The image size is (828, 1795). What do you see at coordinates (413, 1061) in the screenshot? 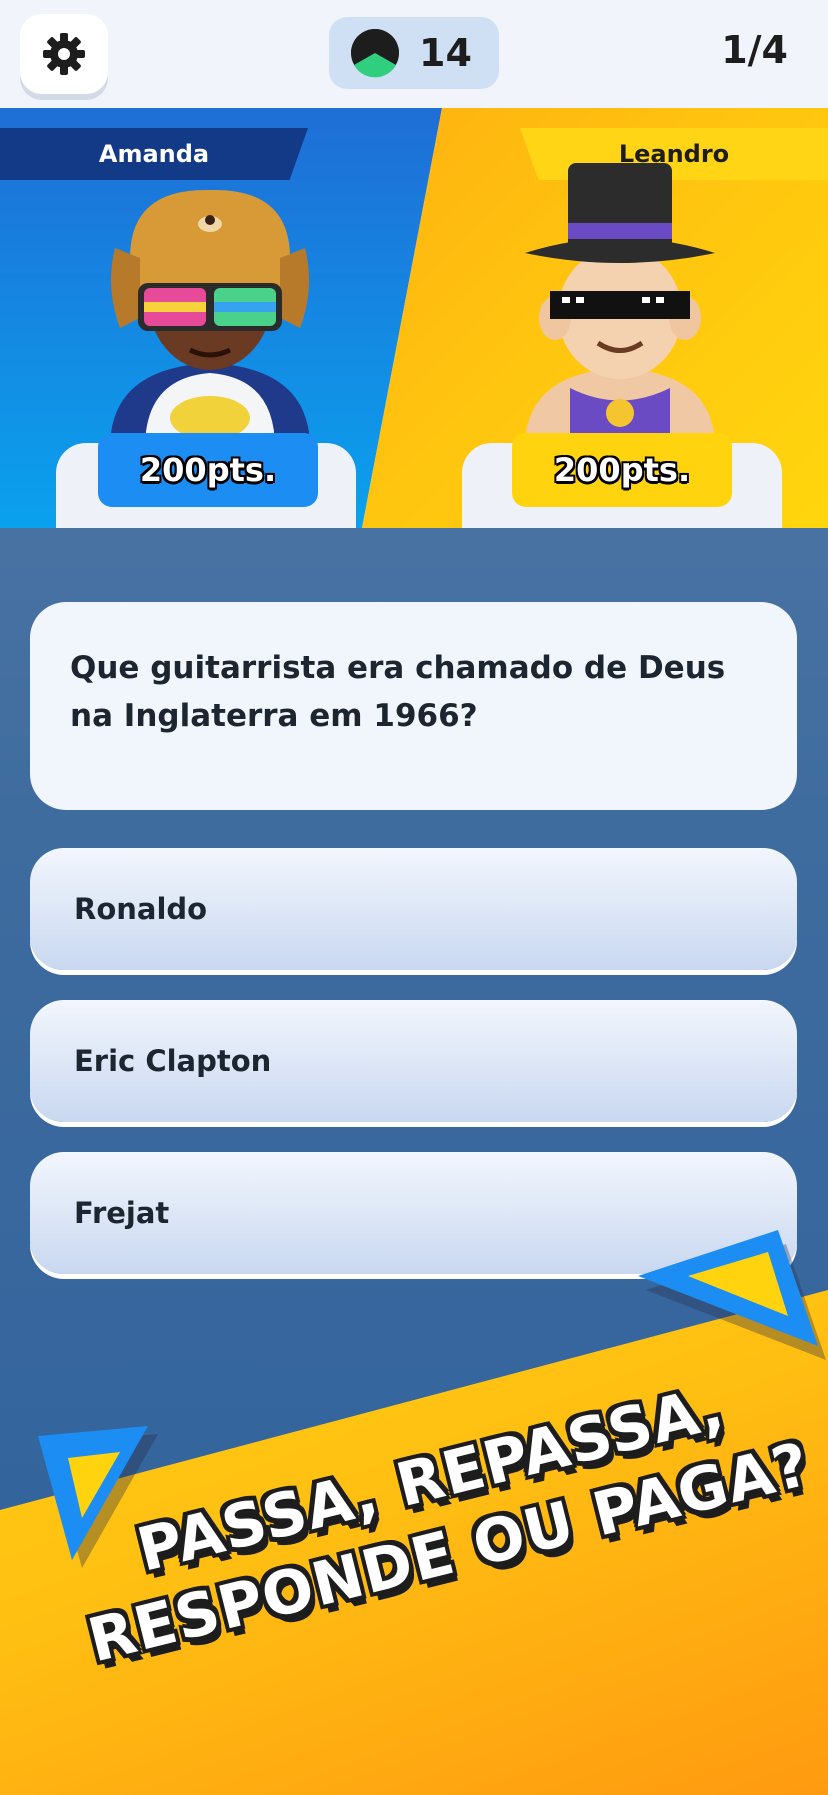
I see `answer-option-2: Eric Clapton` at bounding box center [413, 1061].